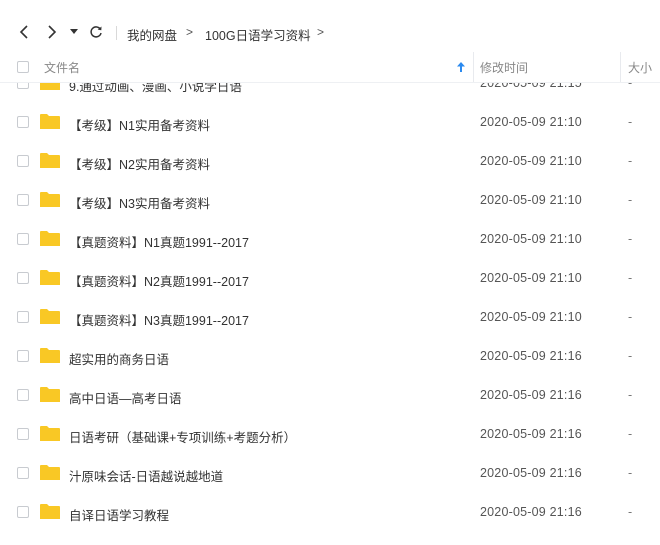 The width and height of the screenshot is (660, 545). I want to click on file-name: 日语考研（基础课+专项训练+考题分析）, so click(182, 436).